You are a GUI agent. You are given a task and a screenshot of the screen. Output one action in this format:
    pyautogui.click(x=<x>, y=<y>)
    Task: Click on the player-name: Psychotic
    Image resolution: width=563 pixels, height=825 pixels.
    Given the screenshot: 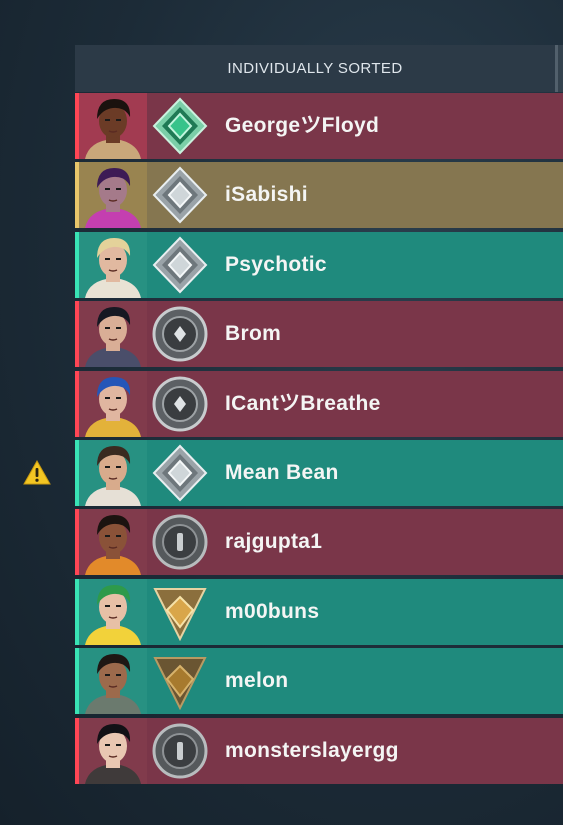 What is the action you would take?
    pyautogui.click(x=276, y=264)
    